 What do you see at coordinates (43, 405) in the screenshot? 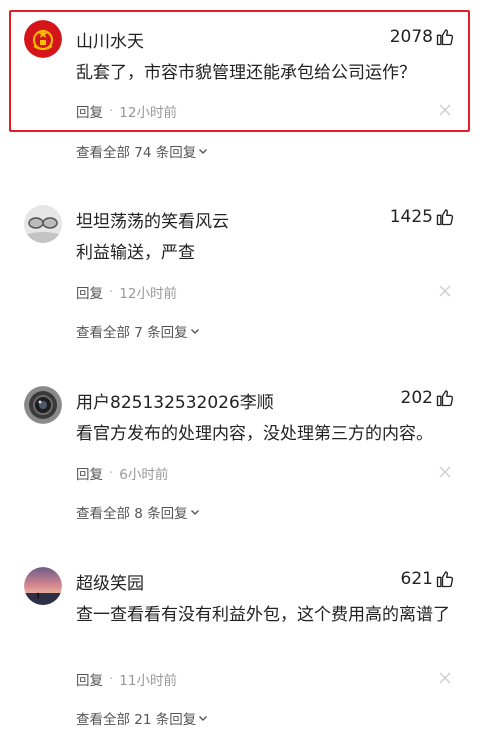
I see `camera-lens-avatar` at bounding box center [43, 405].